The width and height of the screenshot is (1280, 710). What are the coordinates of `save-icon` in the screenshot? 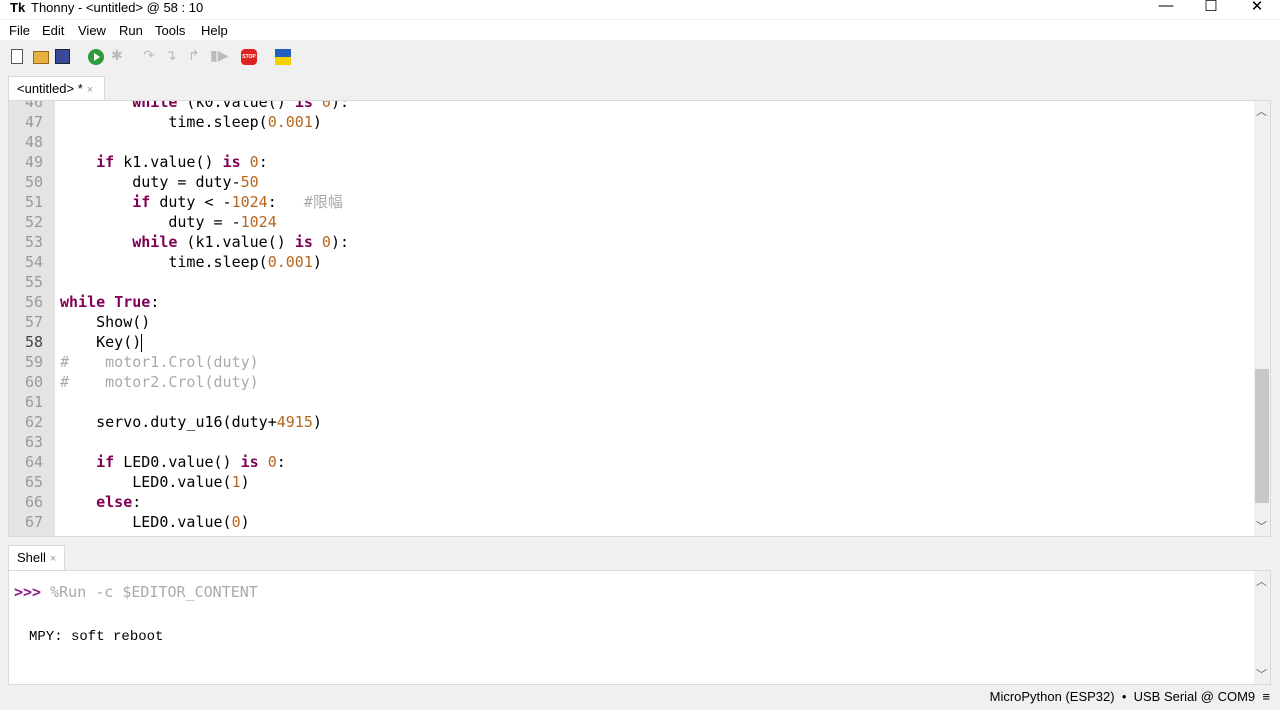 It's located at (62, 56).